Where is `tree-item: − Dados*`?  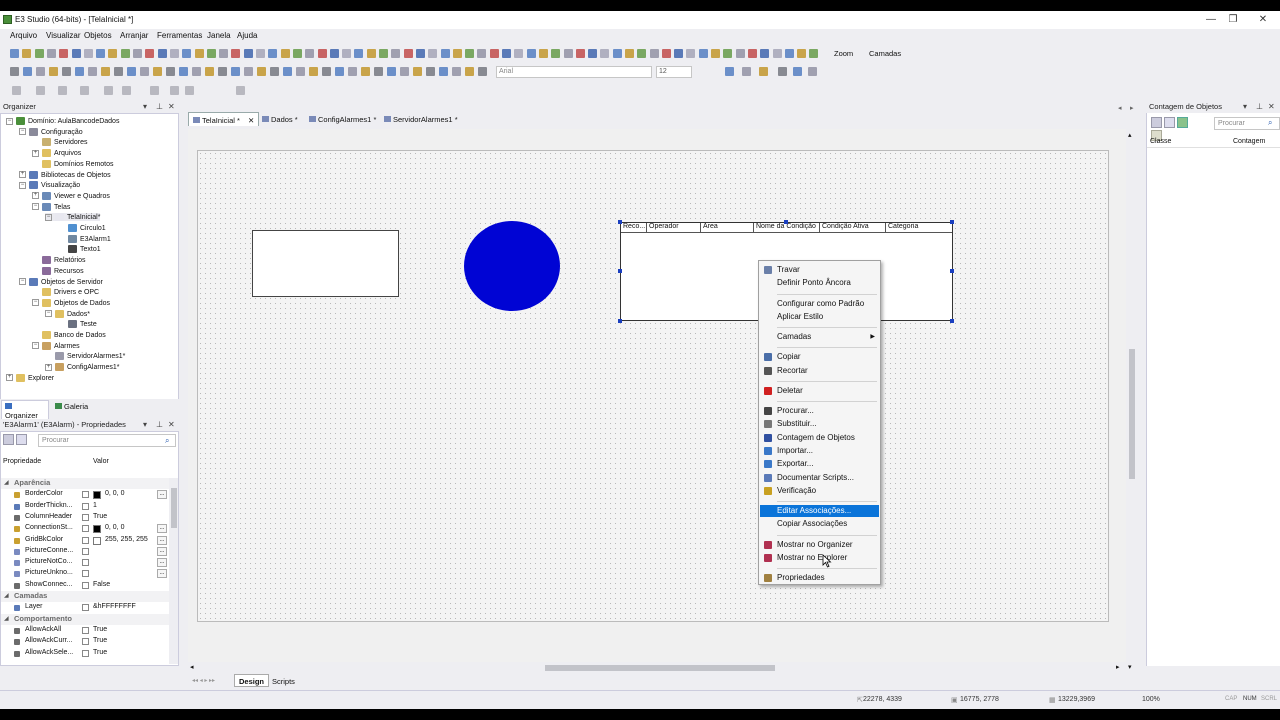 tree-item: − Dados* is located at coordinates (67, 313).